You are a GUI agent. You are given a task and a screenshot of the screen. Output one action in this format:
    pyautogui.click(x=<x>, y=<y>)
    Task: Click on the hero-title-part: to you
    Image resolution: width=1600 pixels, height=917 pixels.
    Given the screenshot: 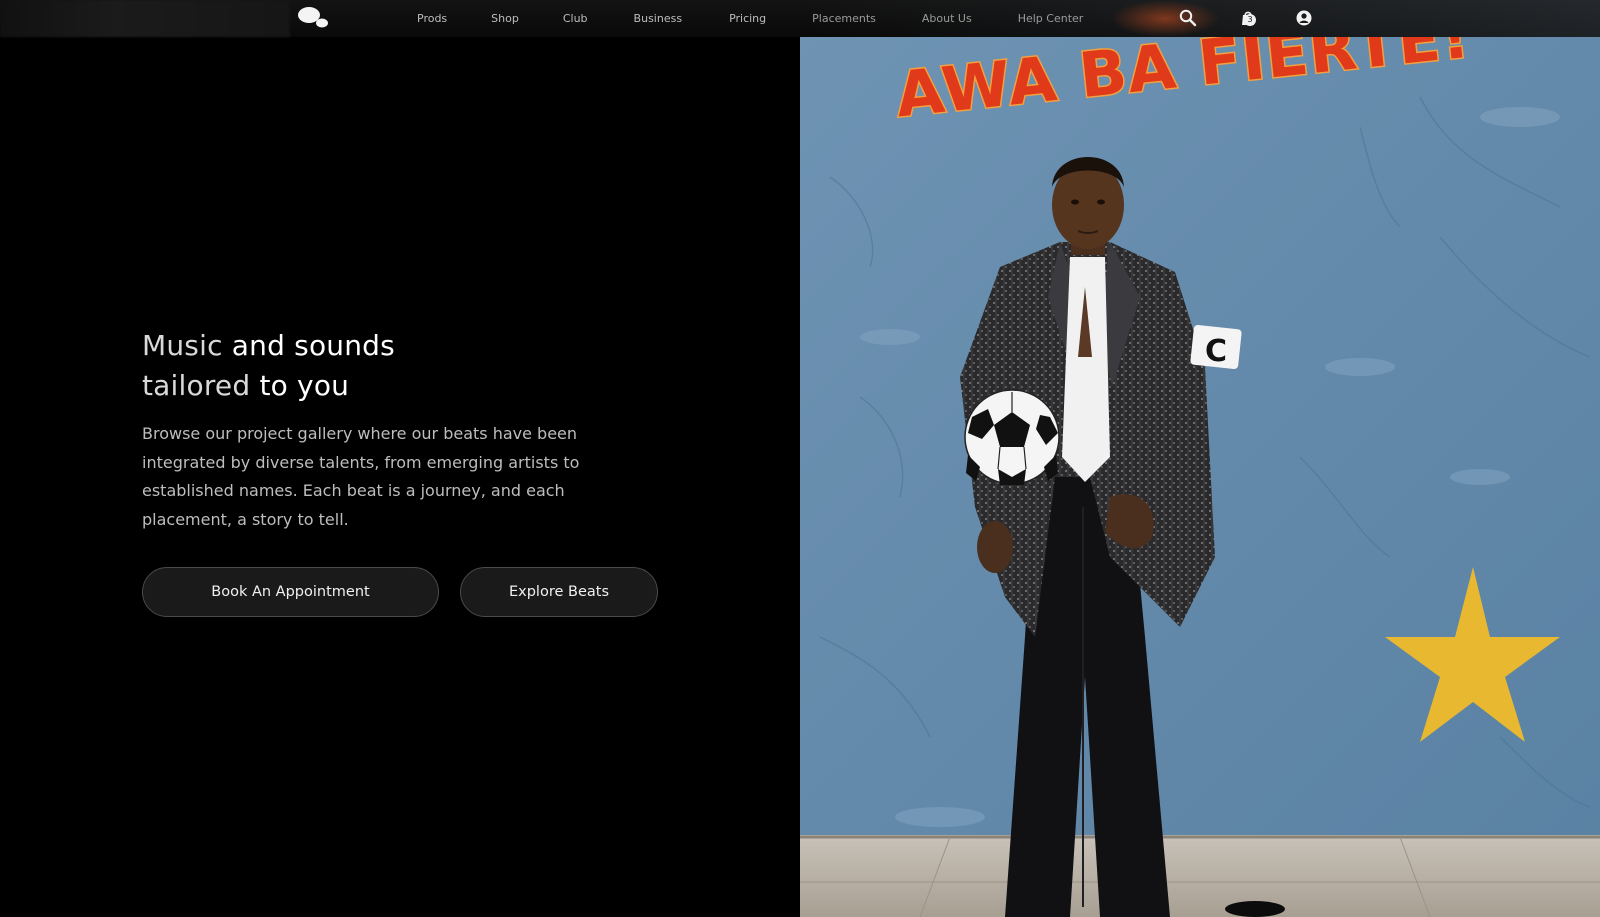 What is the action you would take?
    pyautogui.click(x=304, y=385)
    